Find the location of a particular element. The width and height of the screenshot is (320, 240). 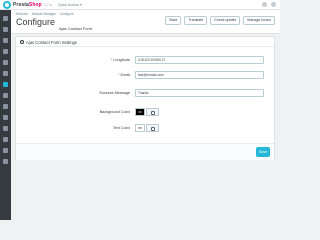

shipping-icon is located at coordinates (5, 106).